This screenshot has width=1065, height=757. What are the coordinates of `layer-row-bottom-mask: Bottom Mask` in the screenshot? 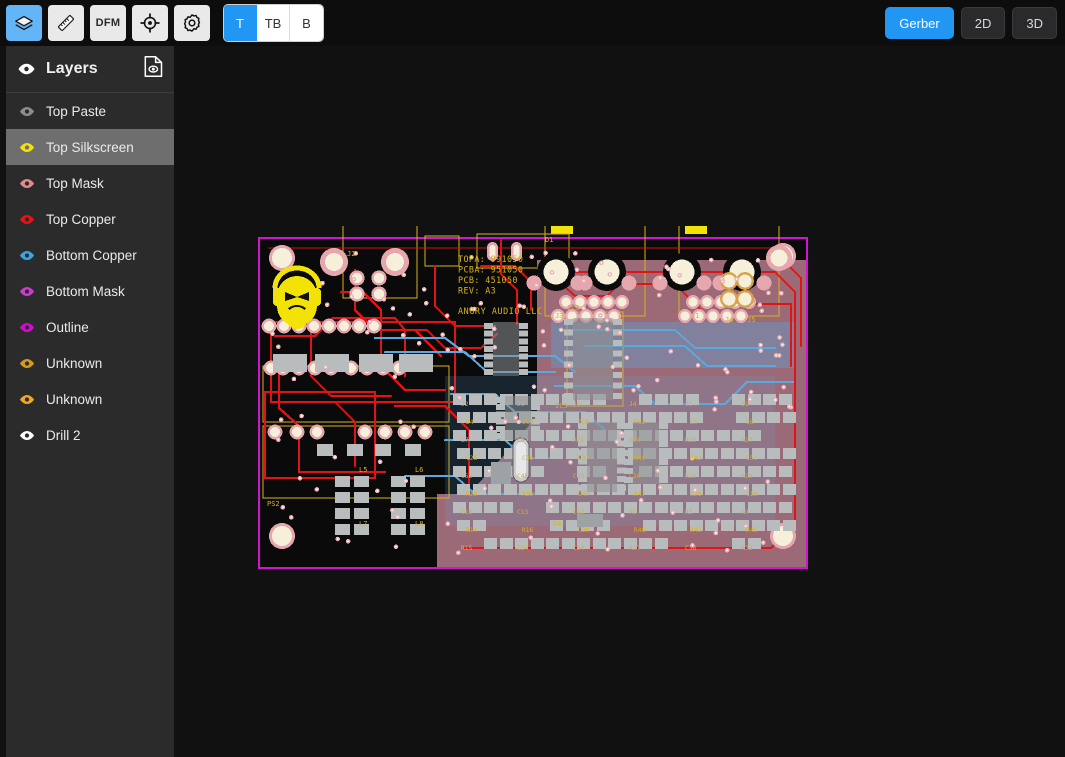 It's located at (90, 291).